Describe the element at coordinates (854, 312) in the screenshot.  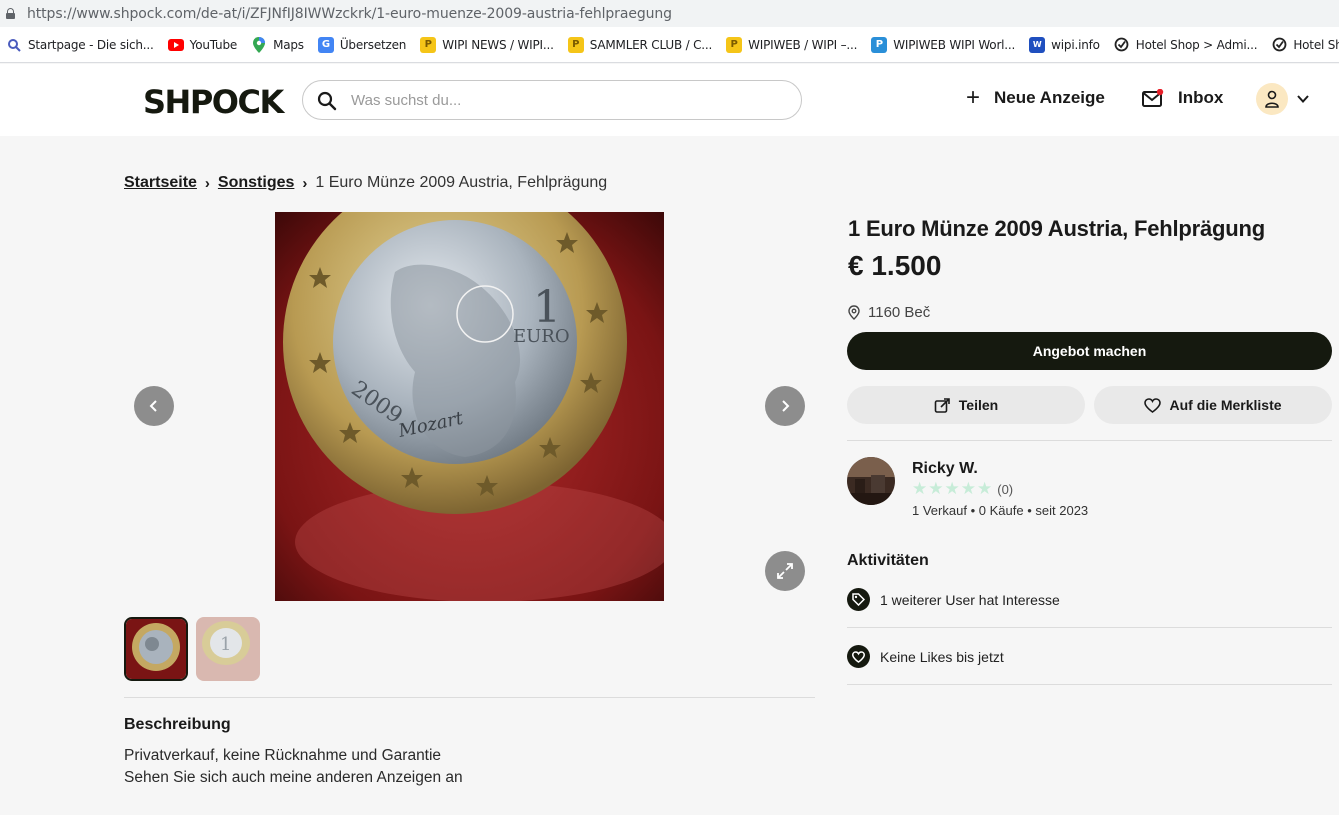
I see `location-pin-icon` at that location.